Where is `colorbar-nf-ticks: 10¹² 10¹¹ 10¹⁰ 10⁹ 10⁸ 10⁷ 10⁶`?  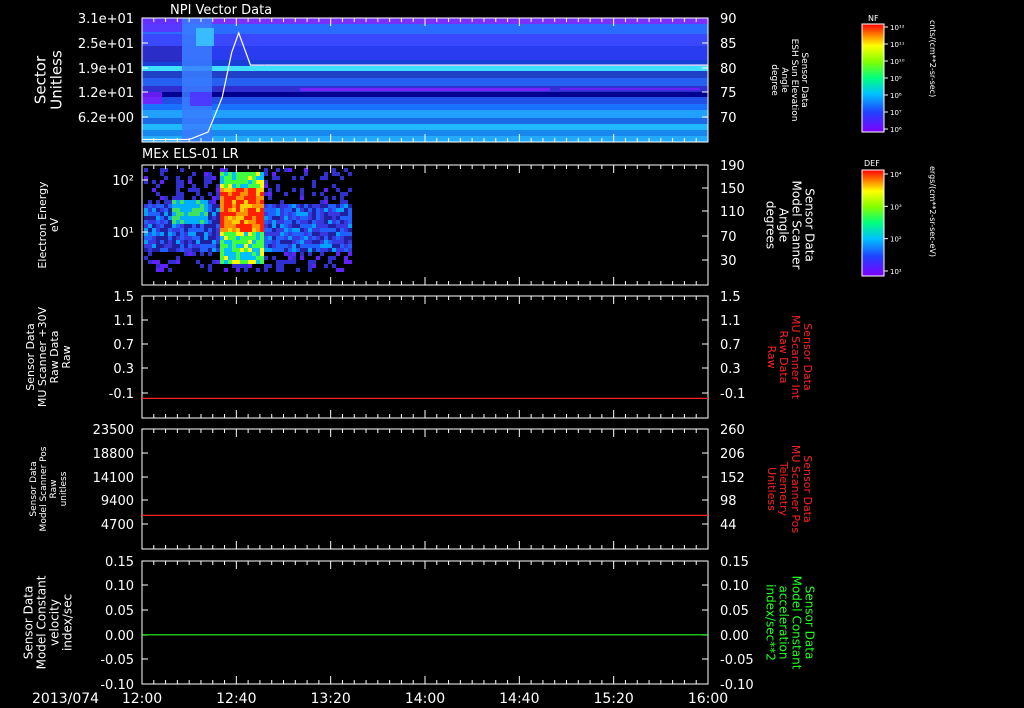 colorbar-nf-ticks: 10¹² 10¹¹ 10¹⁰ 10⁹ 10⁸ 10⁷ 10⁶ is located at coordinates (894, 79).